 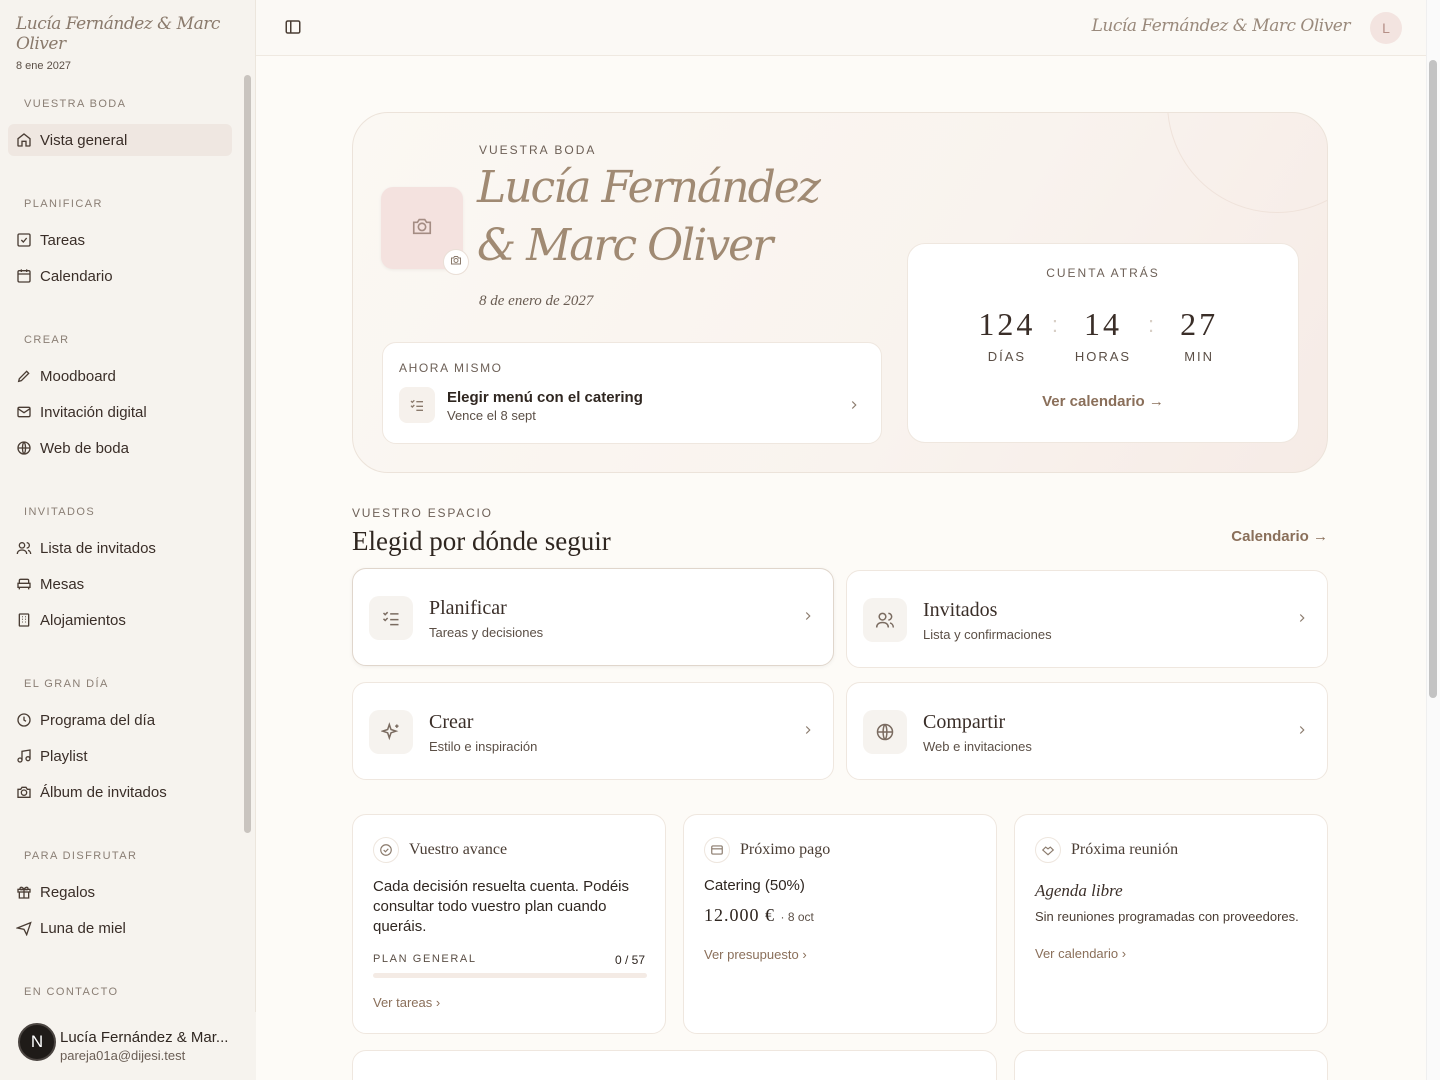 What do you see at coordinates (120, 756) in the screenshot?
I see `sidebar-item-playlist: Playlist` at bounding box center [120, 756].